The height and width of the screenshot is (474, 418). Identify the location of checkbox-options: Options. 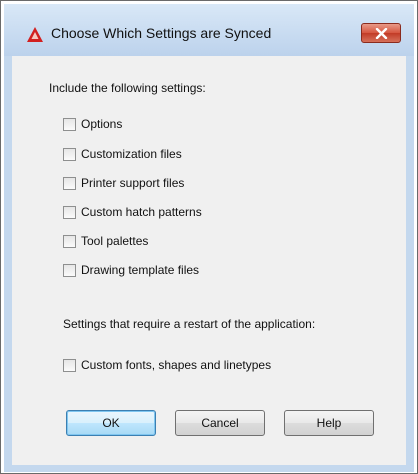
(92, 124).